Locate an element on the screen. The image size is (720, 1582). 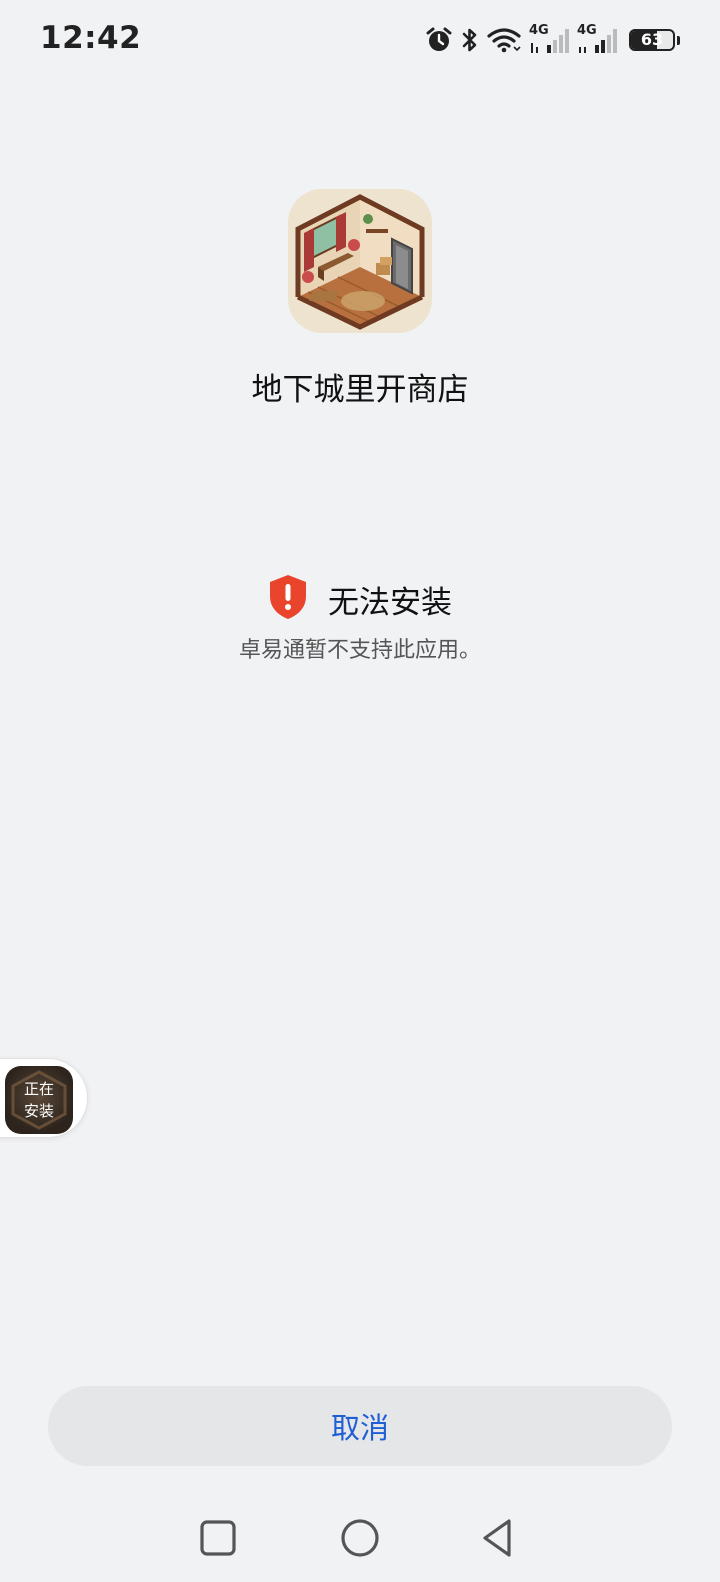
installing-badge: 正在 安装 is located at coordinates (39, 1100).